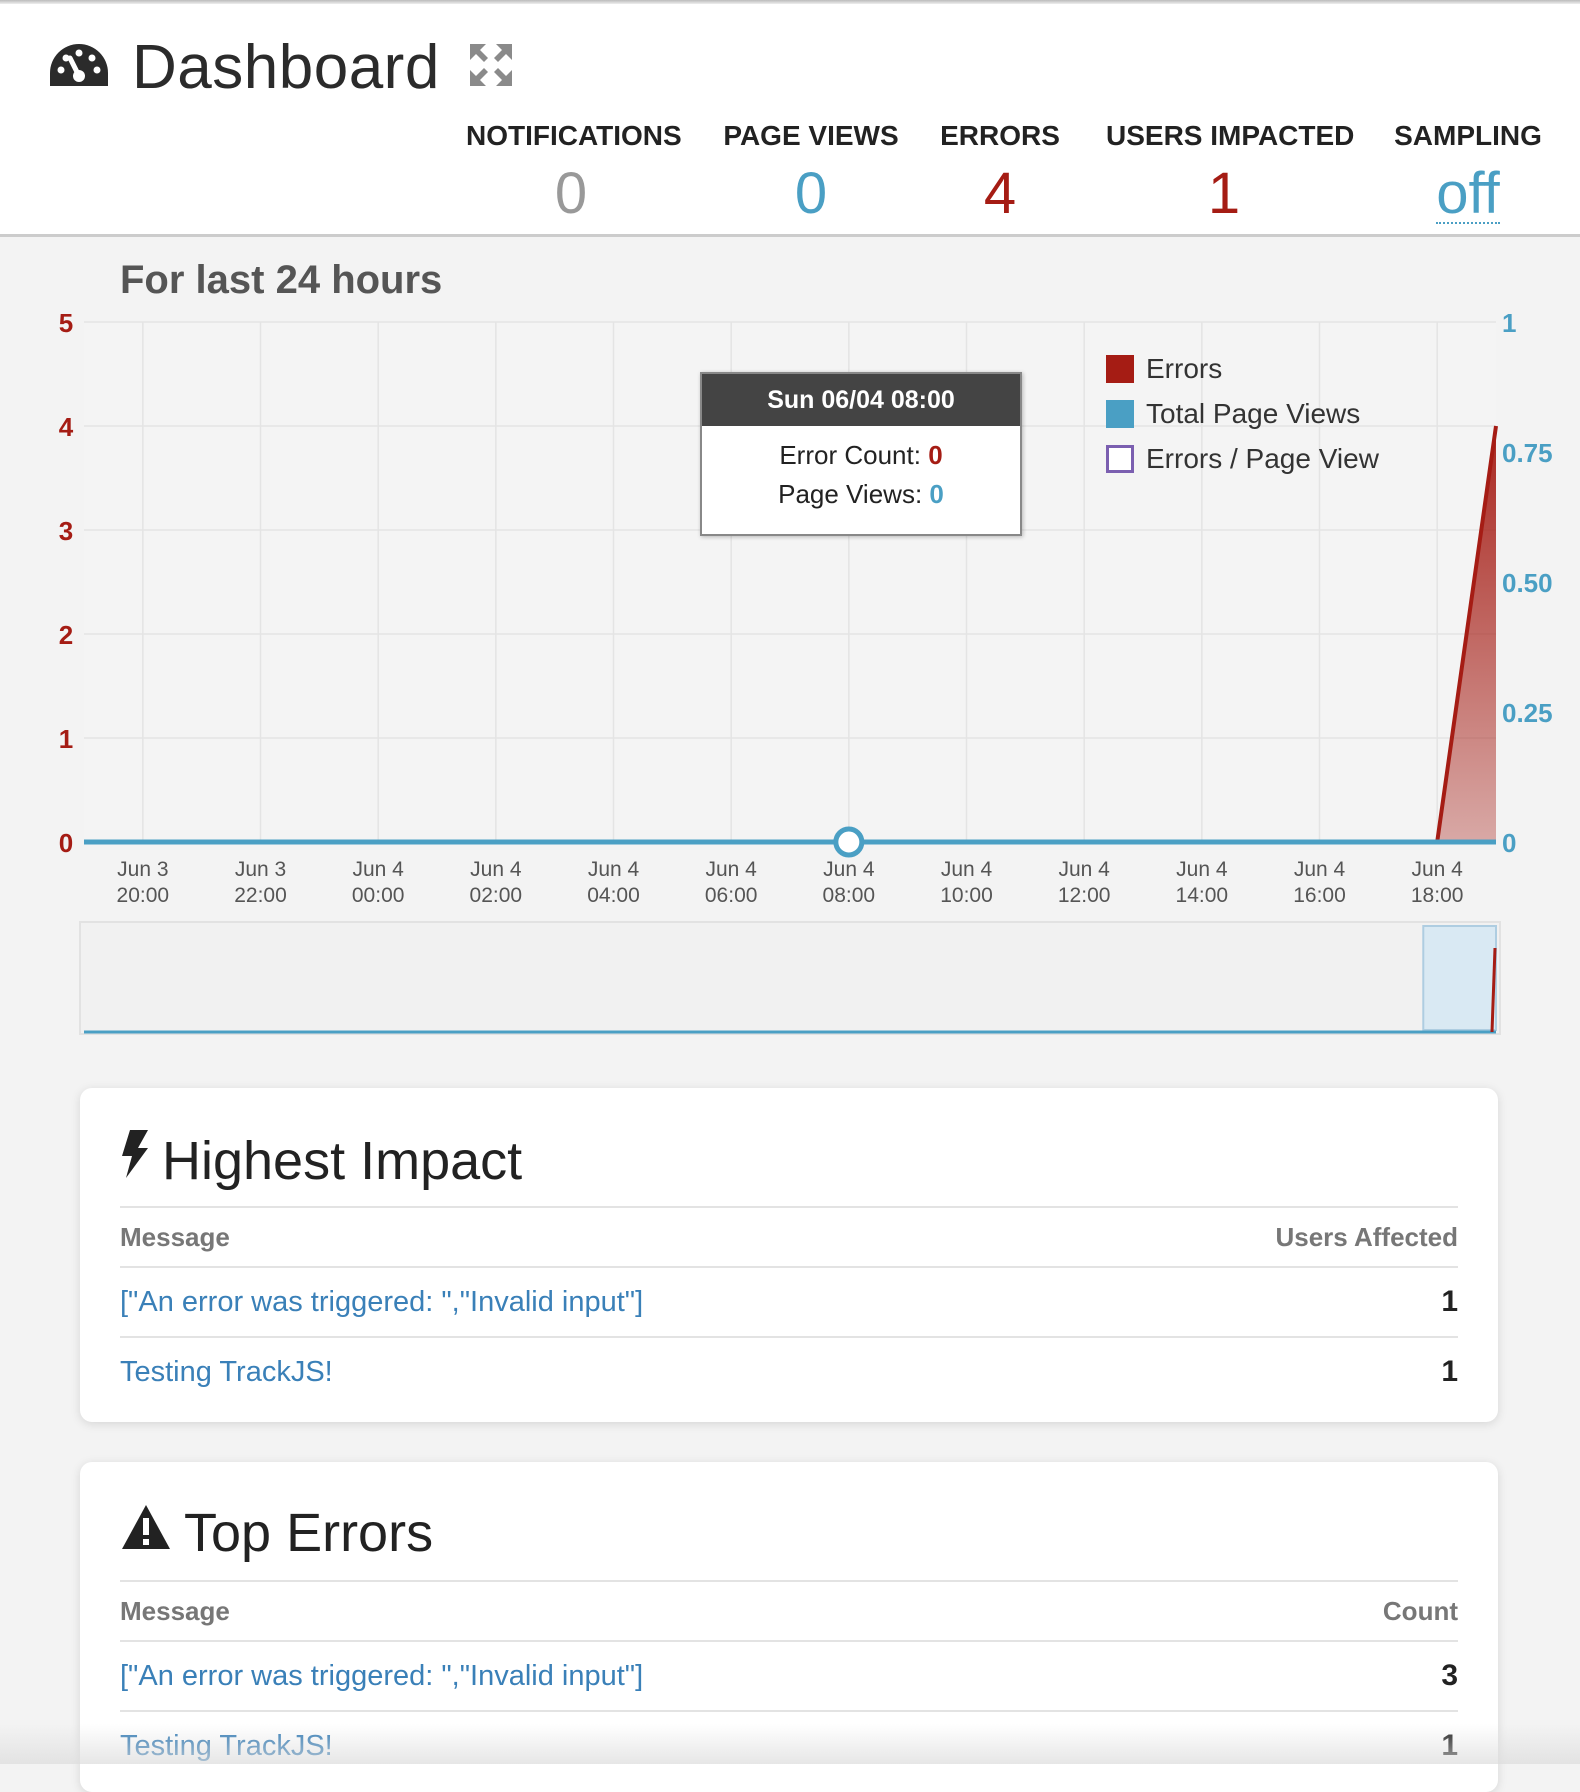 This screenshot has width=1580, height=1792. I want to click on y-tick-left: 0, so click(66, 843).